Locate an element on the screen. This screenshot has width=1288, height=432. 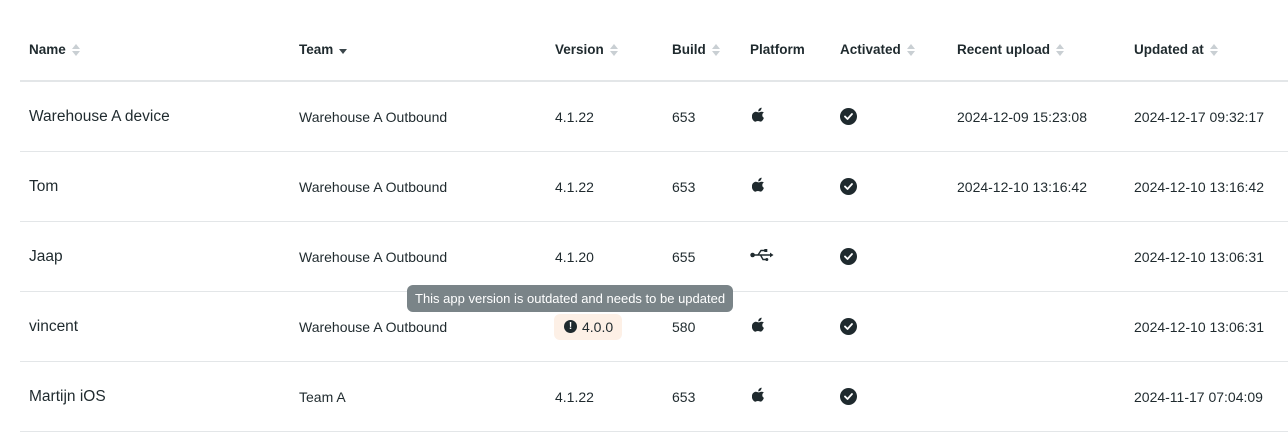
device-name: vincent is located at coordinates (54, 326).